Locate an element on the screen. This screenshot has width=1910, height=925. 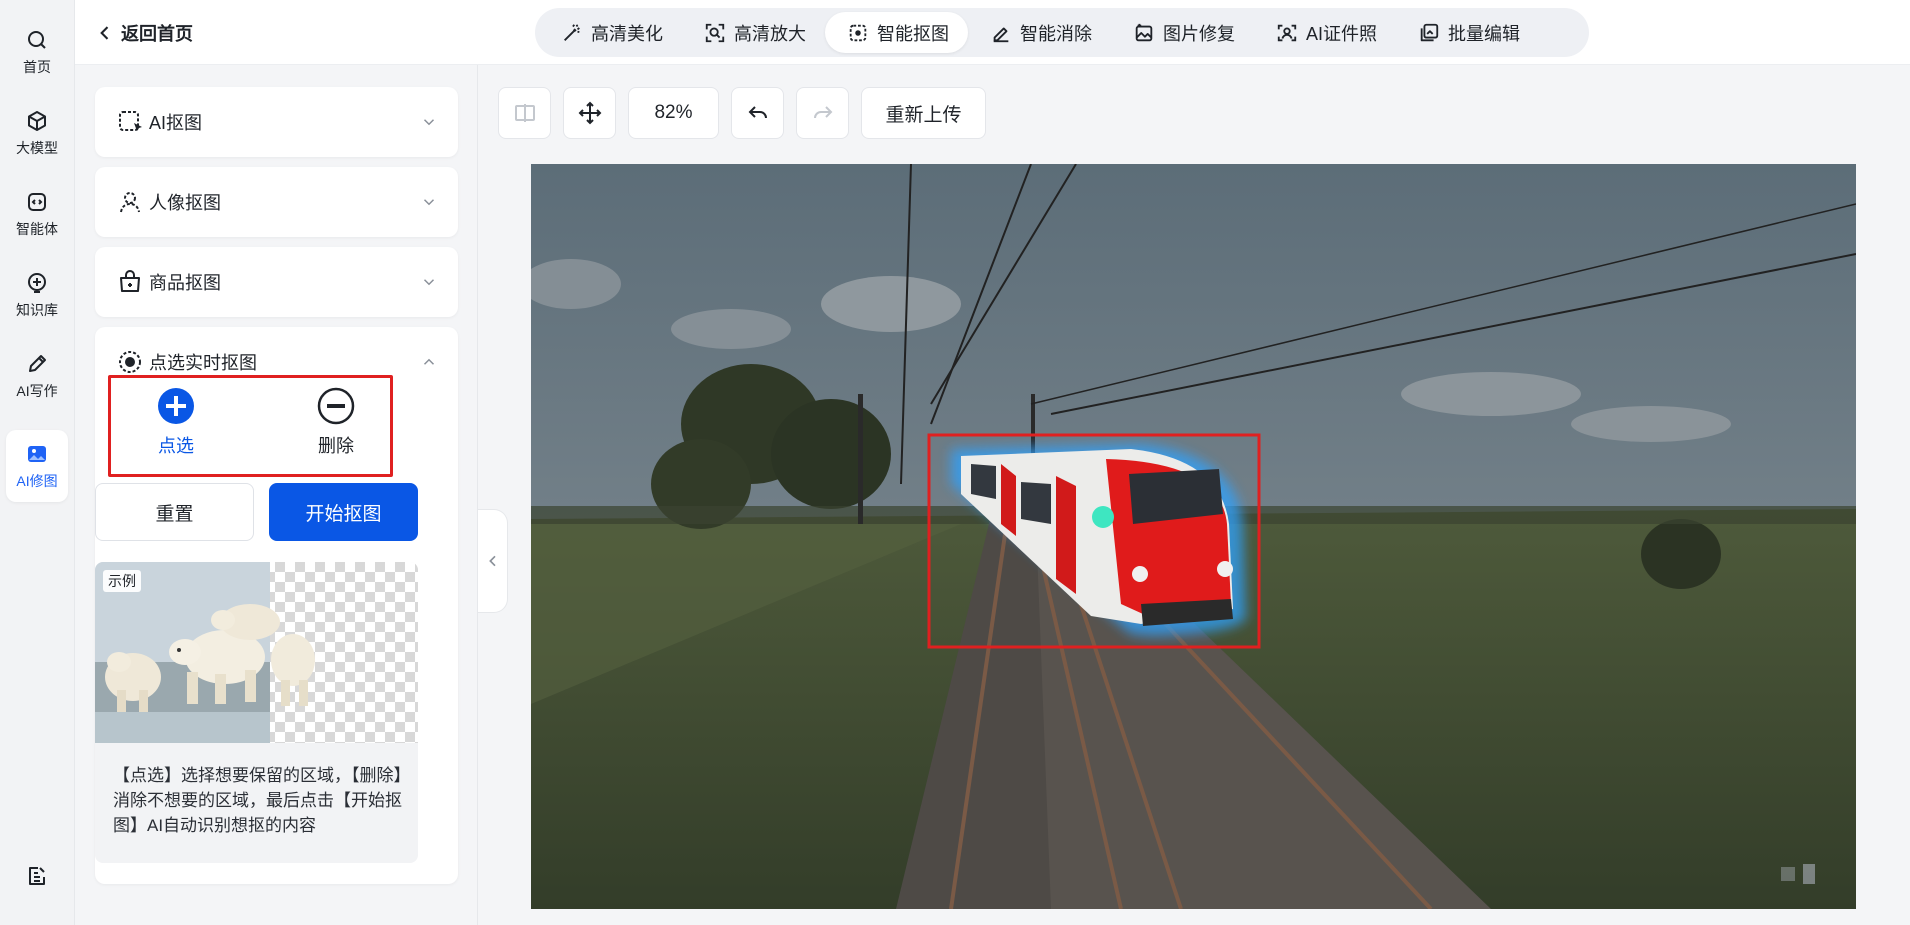
photo-repair-icon is located at coordinates (1144, 32).